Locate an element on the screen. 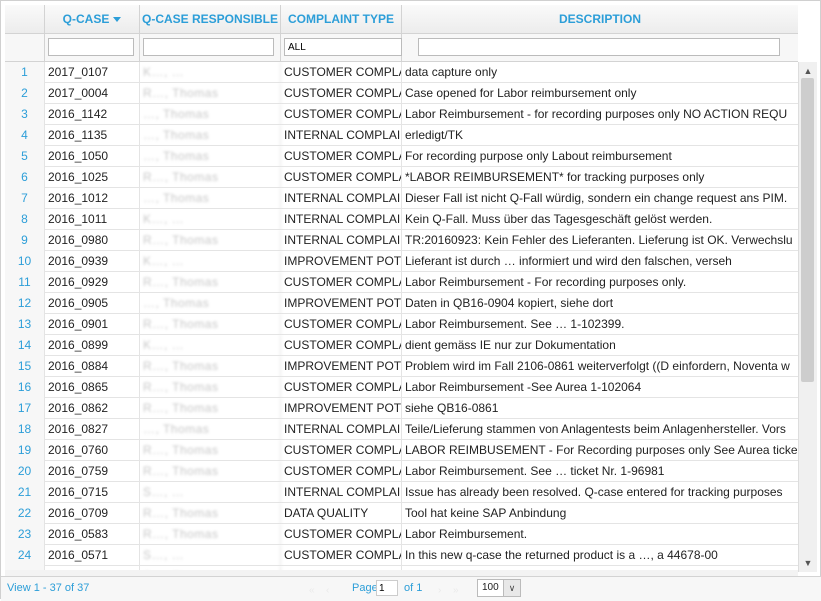 The image size is (821, 601). filter-cell-qcase is located at coordinates (92, 47).